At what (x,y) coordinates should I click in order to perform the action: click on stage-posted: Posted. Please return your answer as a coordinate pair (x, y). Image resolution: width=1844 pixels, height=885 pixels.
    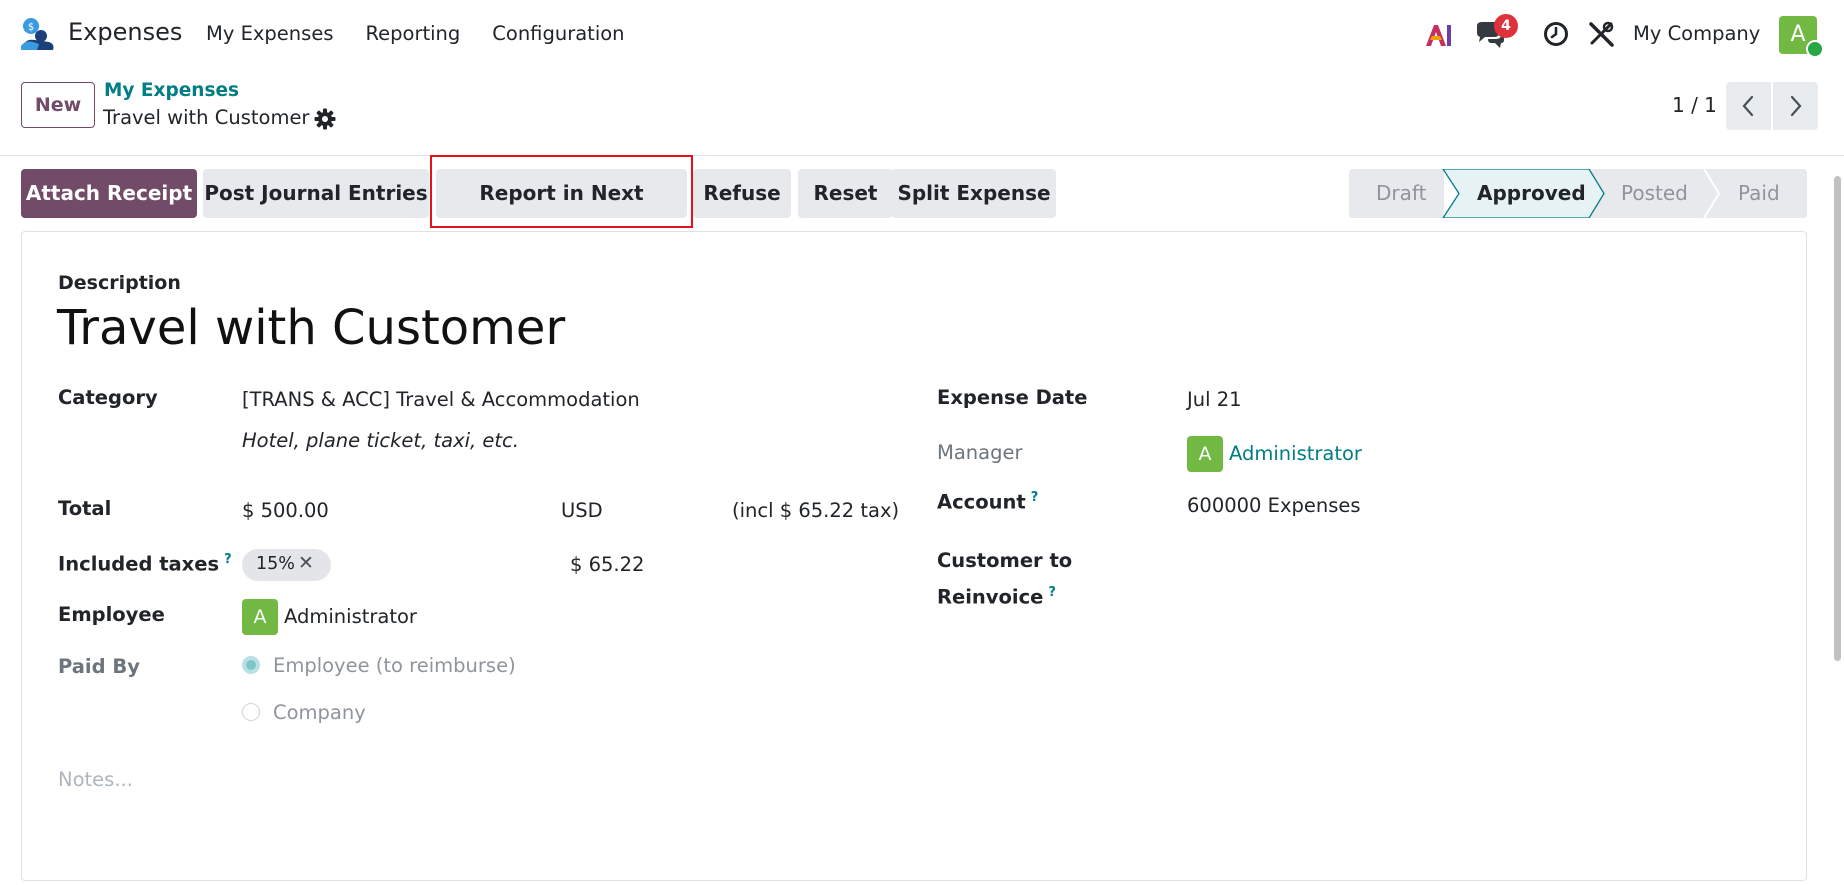
    Looking at the image, I should click on (1654, 193).